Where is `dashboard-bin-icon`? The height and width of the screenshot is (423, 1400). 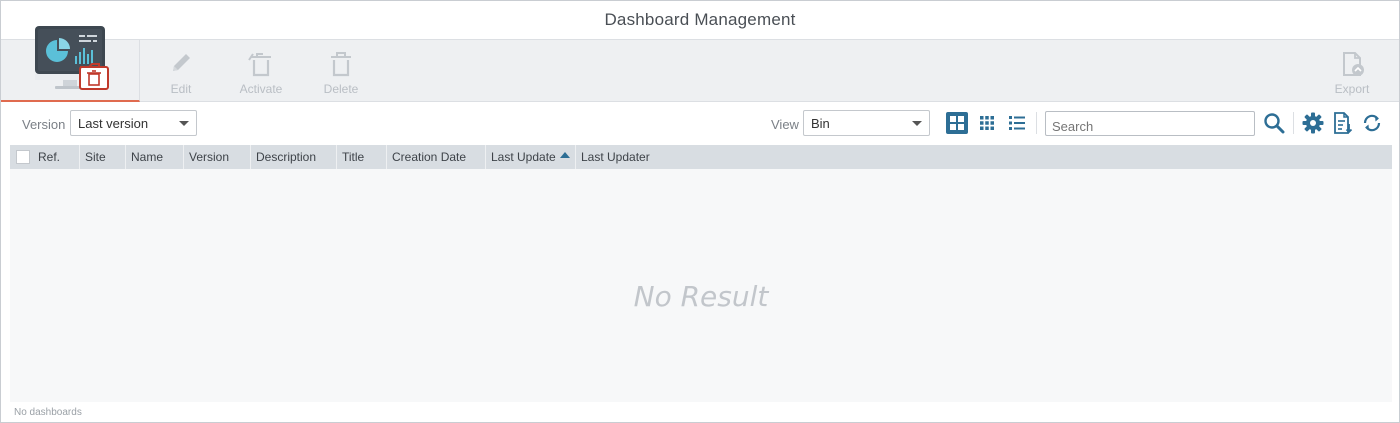
dashboard-bin-icon is located at coordinates (72, 58).